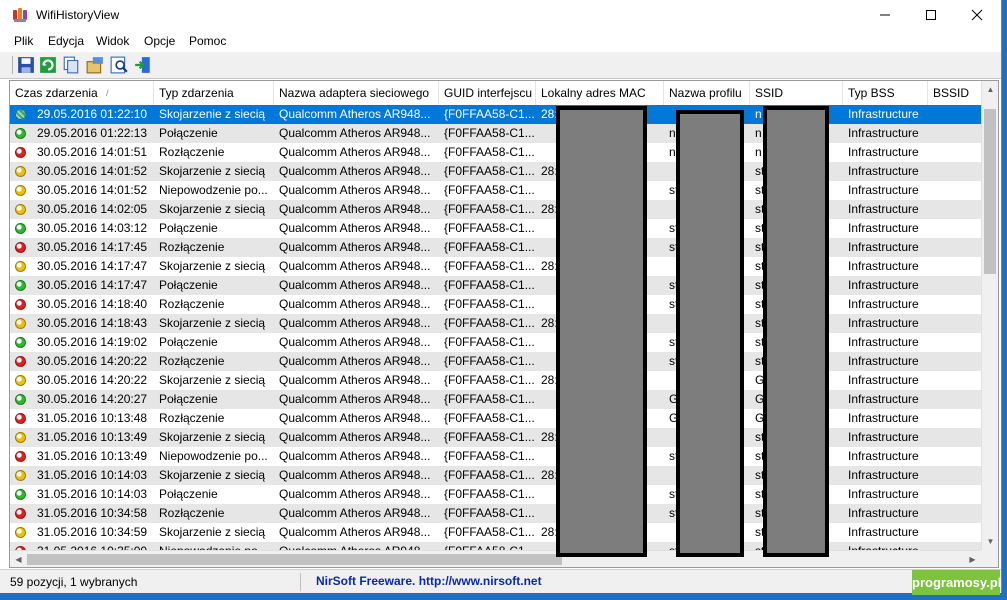  I want to click on horizontal-scroll-thumb, so click(294, 559).